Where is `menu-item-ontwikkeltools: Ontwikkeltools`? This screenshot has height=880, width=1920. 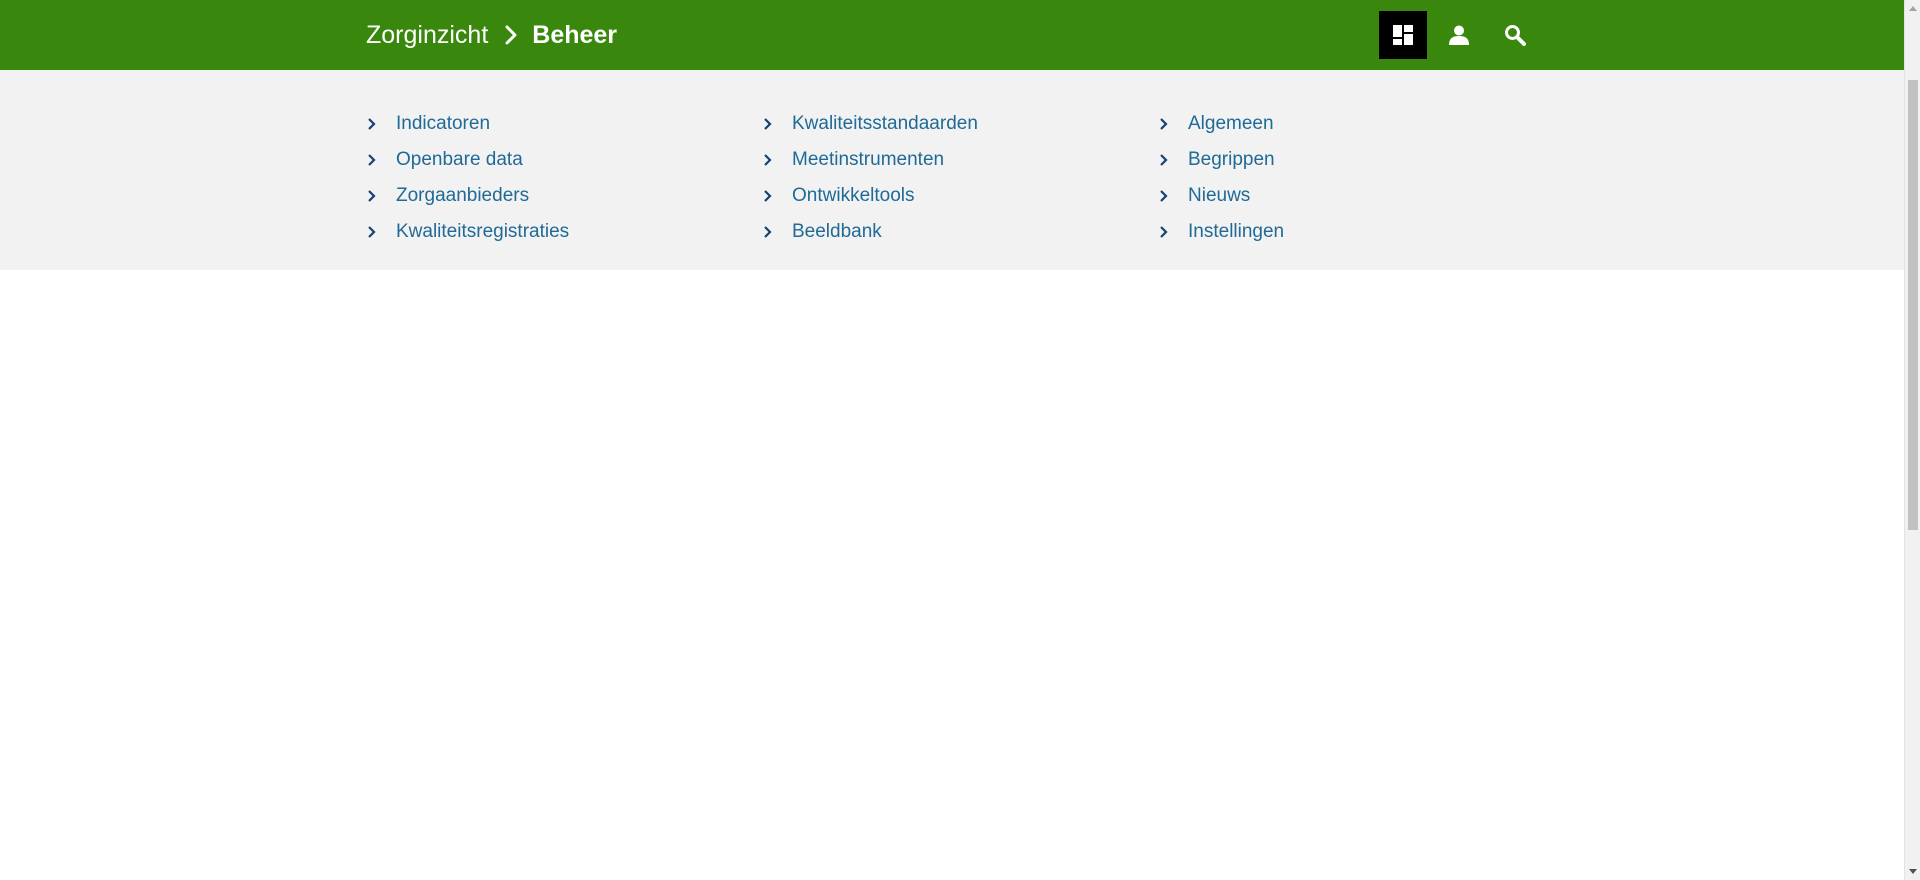 menu-item-ontwikkeltools: Ontwikkeltools is located at coordinates (952, 196).